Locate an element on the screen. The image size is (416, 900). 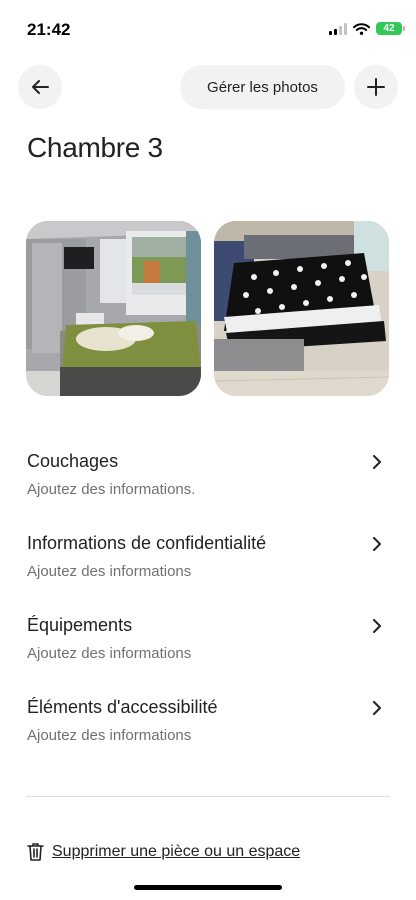
back-button is located at coordinates (40, 87).